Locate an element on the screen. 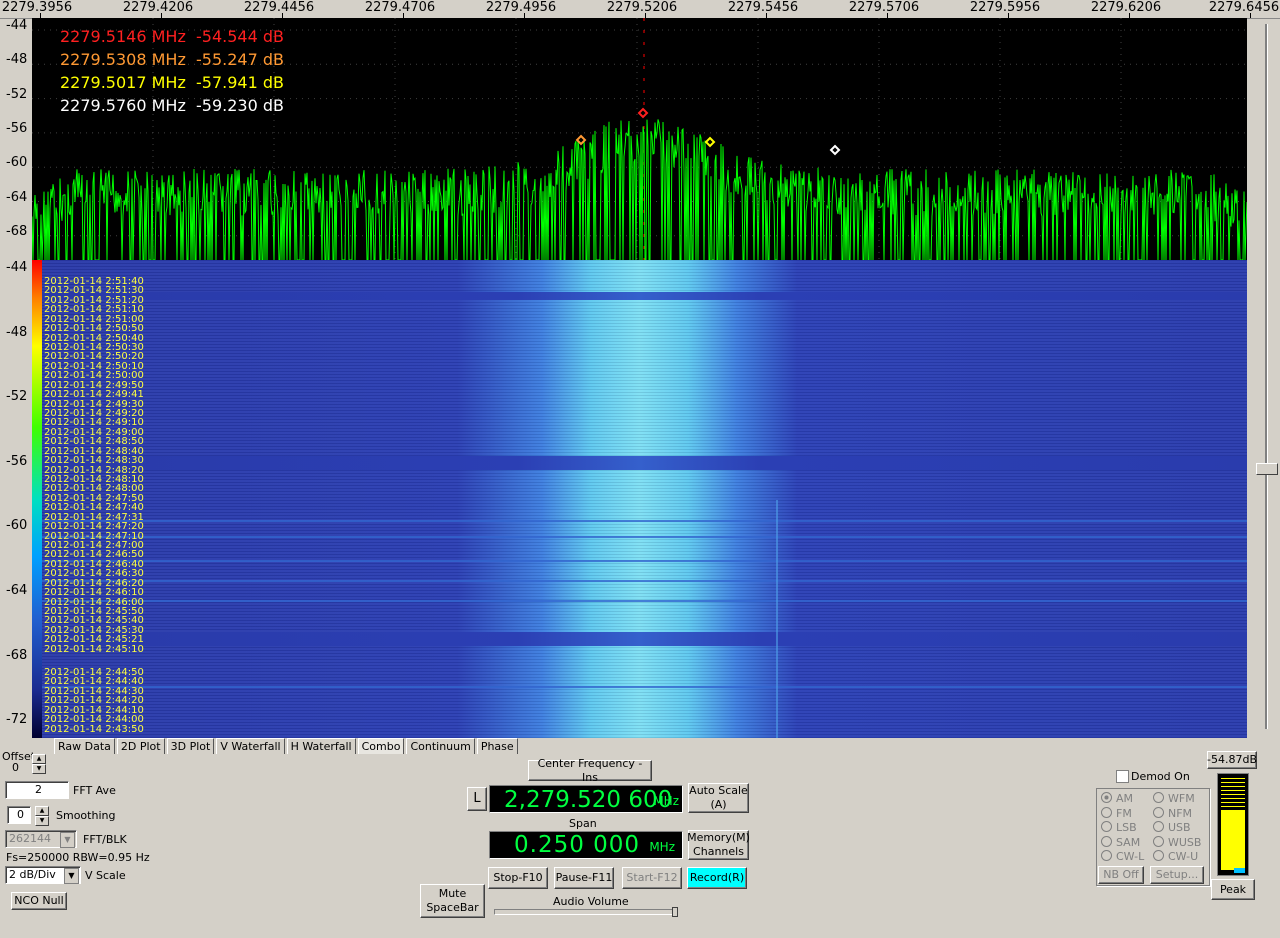 This screenshot has height=938, width=1280. marker-readout: 2279.5760 MHz -59.230 dB is located at coordinates (172, 105).